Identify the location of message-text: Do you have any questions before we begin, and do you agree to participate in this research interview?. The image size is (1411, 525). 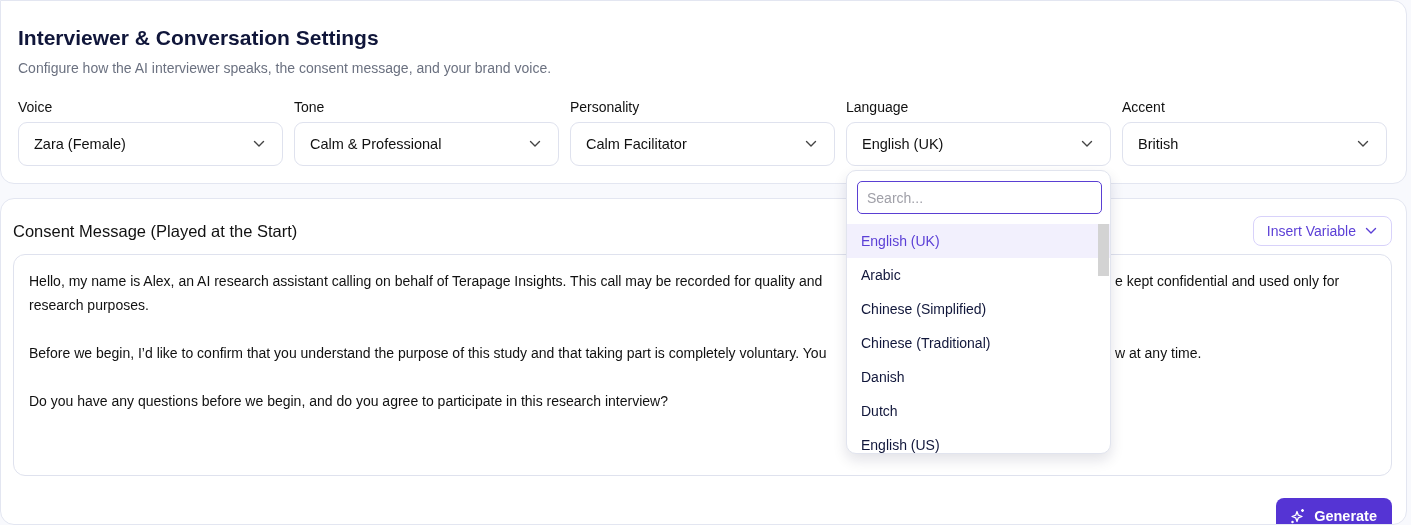
(349, 401).